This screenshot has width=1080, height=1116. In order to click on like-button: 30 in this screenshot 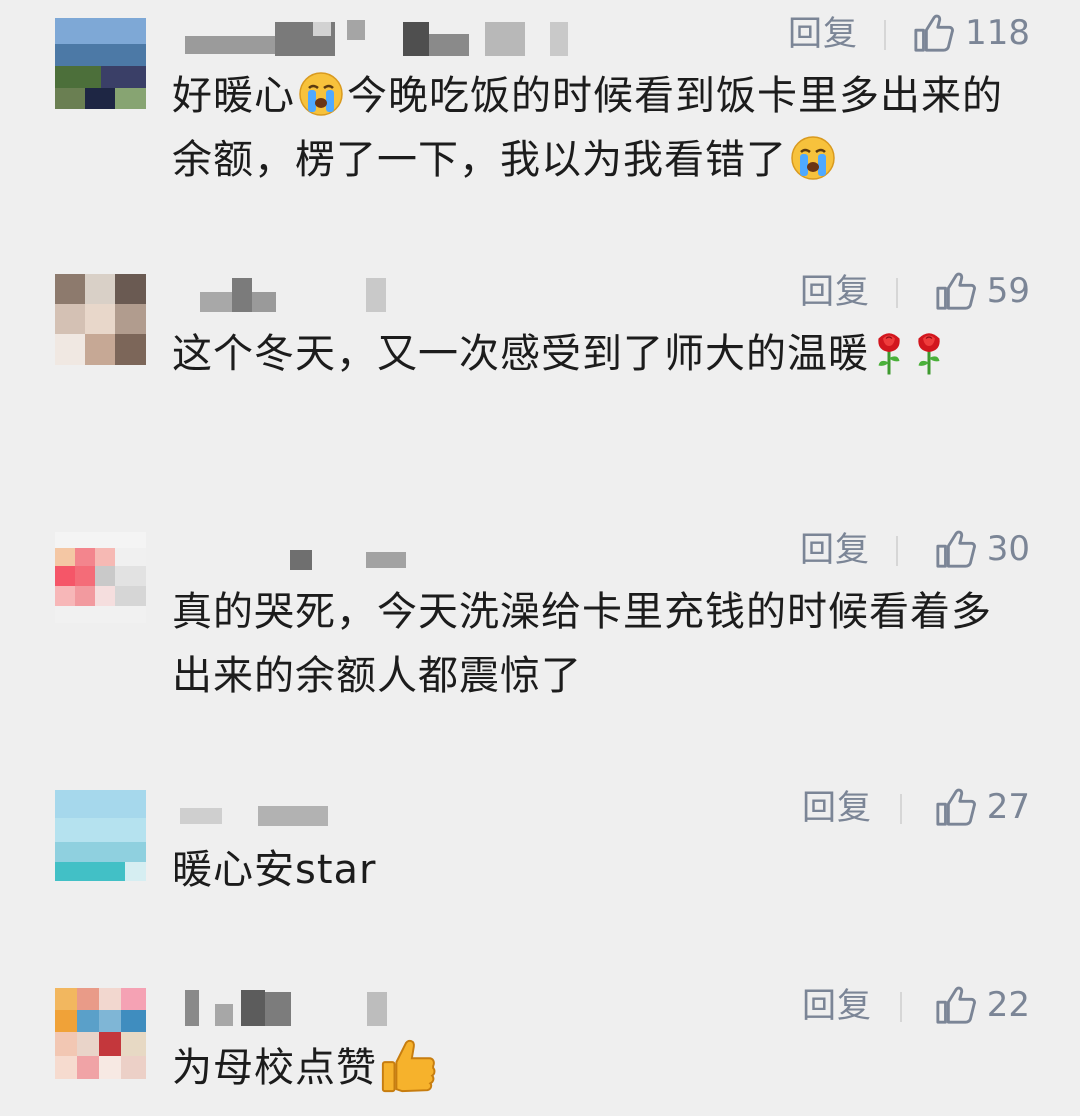, I will do `click(982, 549)`.